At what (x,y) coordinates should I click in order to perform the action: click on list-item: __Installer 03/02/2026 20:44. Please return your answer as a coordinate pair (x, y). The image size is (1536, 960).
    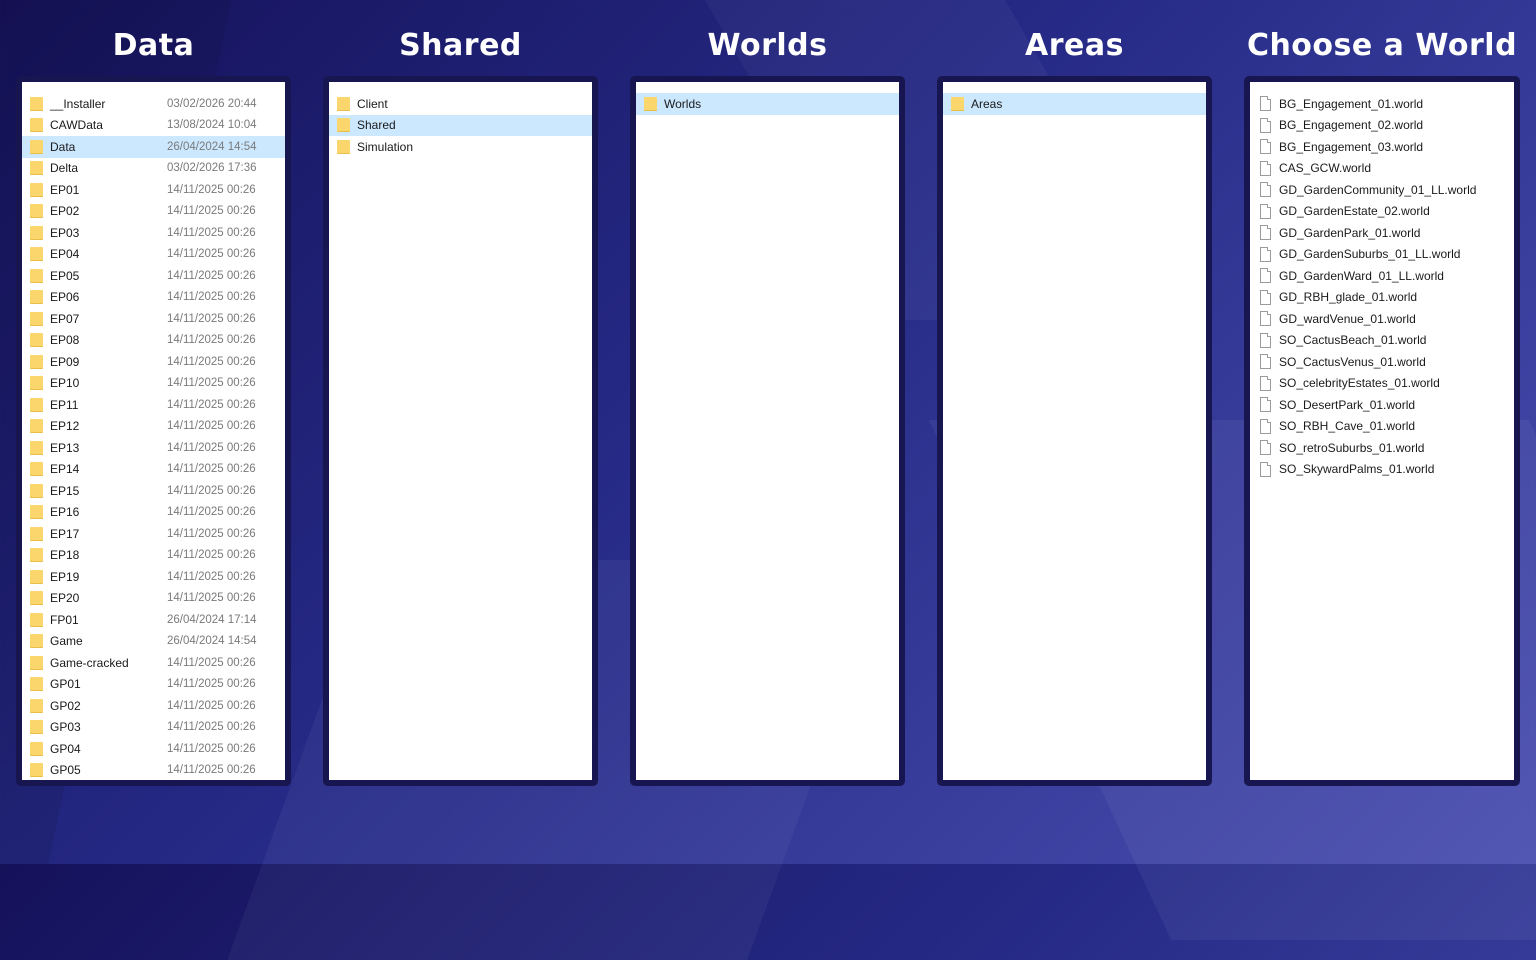
    Looking at the image, I should click on (153, 104).